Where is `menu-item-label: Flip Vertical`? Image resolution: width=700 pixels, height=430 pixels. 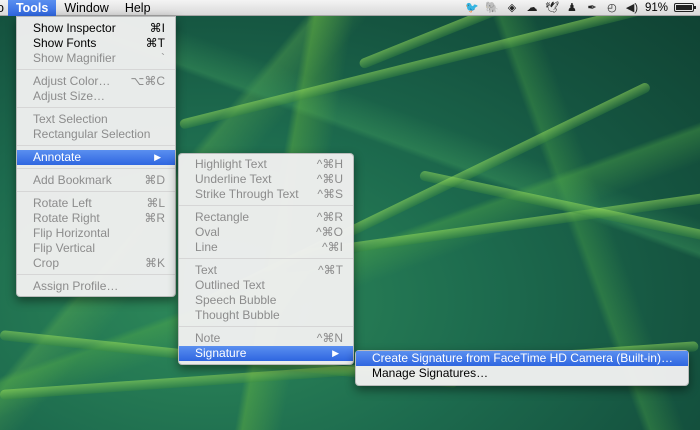
menu-item-label: Flip Vertical is located at coordinates (64, 248).